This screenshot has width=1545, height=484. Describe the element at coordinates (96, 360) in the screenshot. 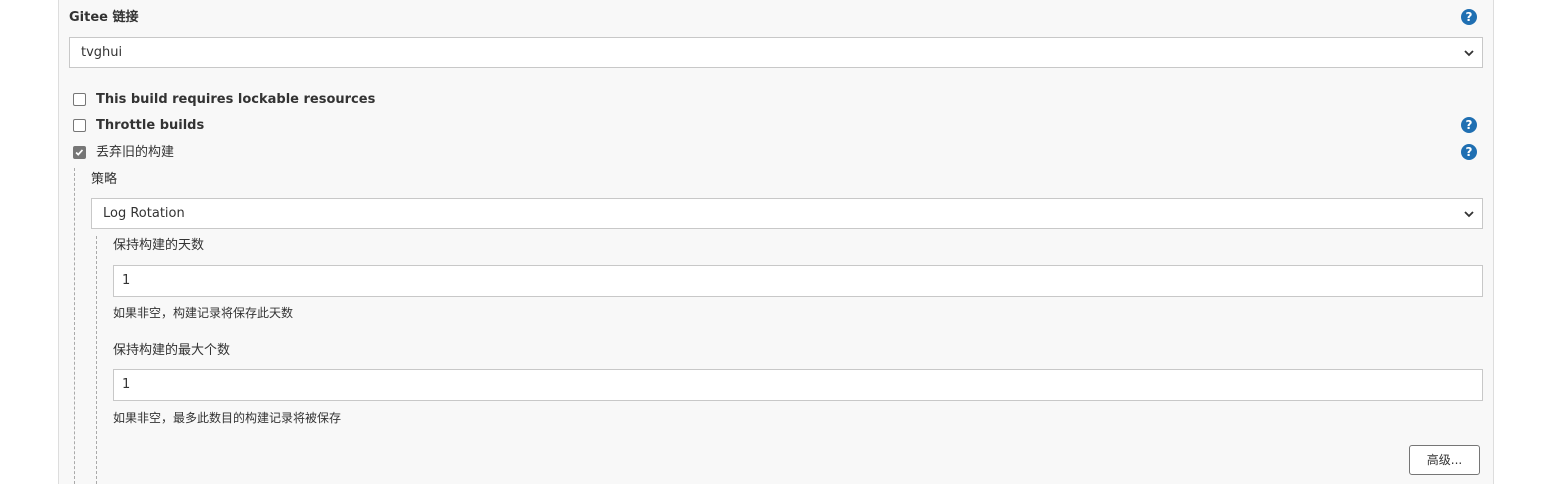

I see `subsection-guide-line` at that location.